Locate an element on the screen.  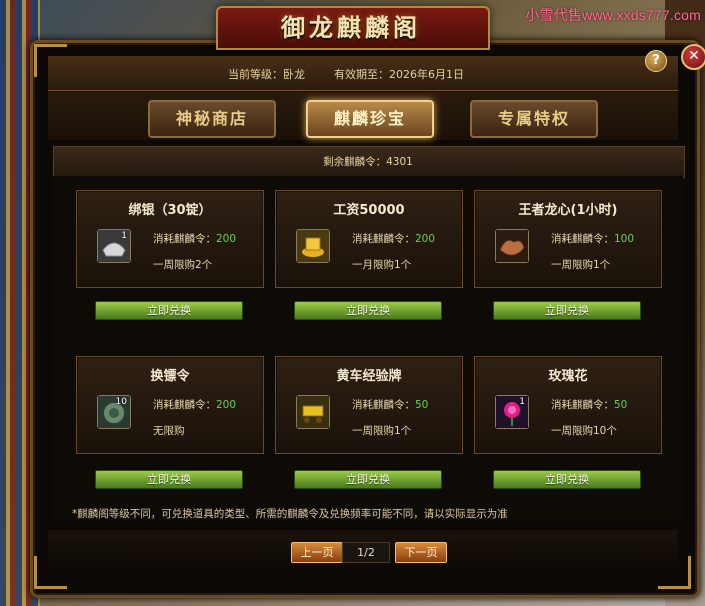
watermark-text: 小雪代售www.xxds777.com is located at coordinates (613, 15).